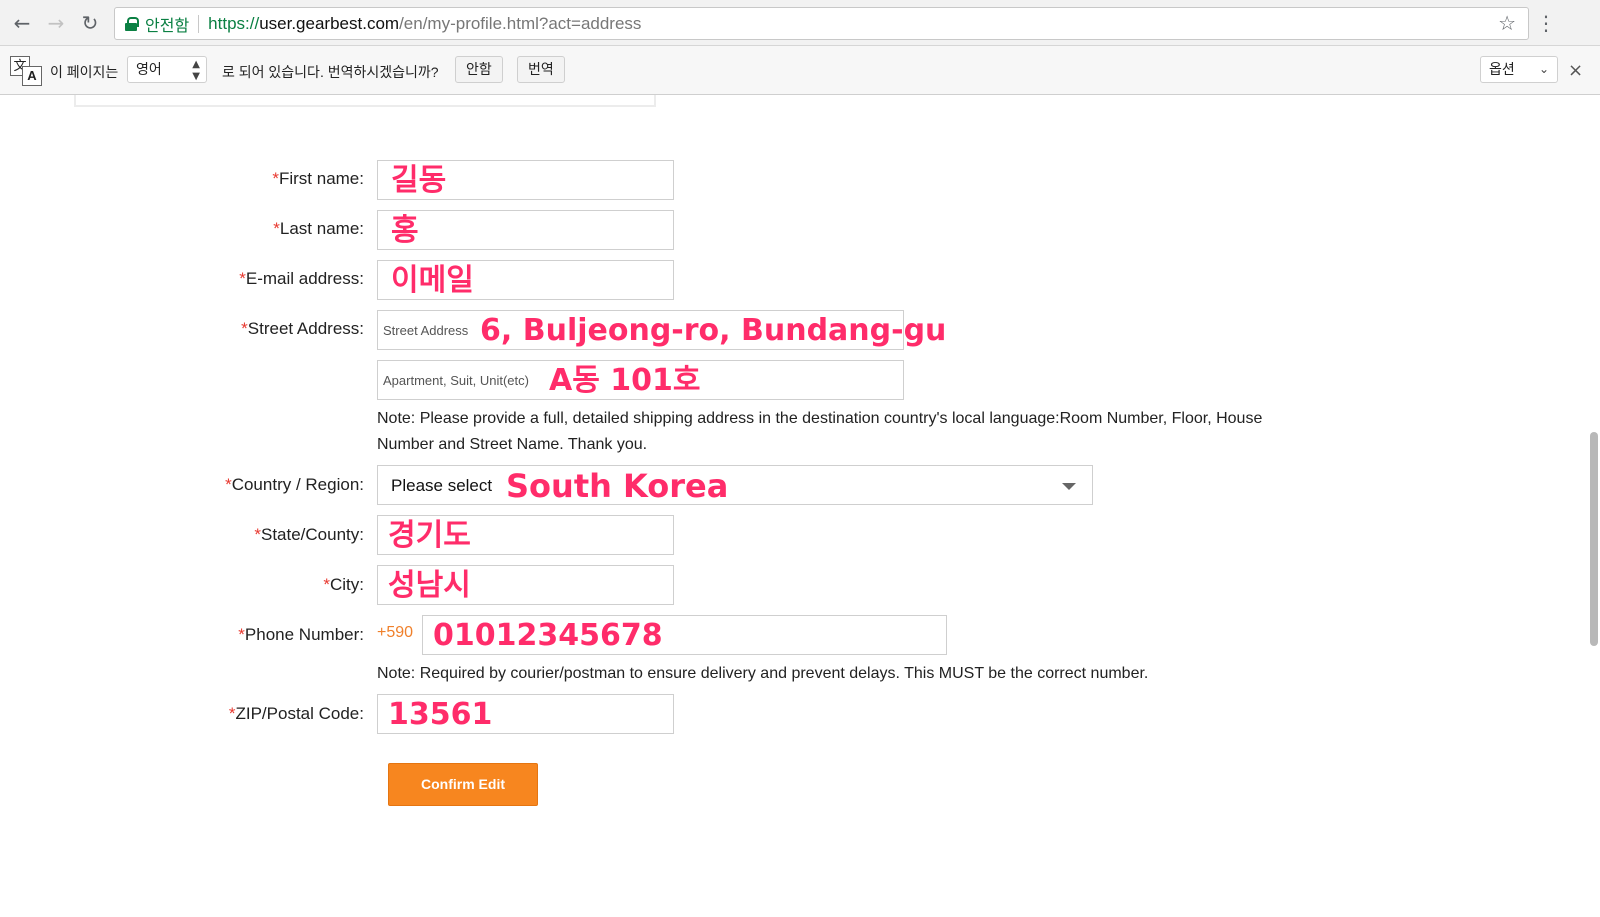 Image resolution: width=1600 pixels, height=917 pixels. I want to click on forward-arrow-icon: →, so click(56, 23).